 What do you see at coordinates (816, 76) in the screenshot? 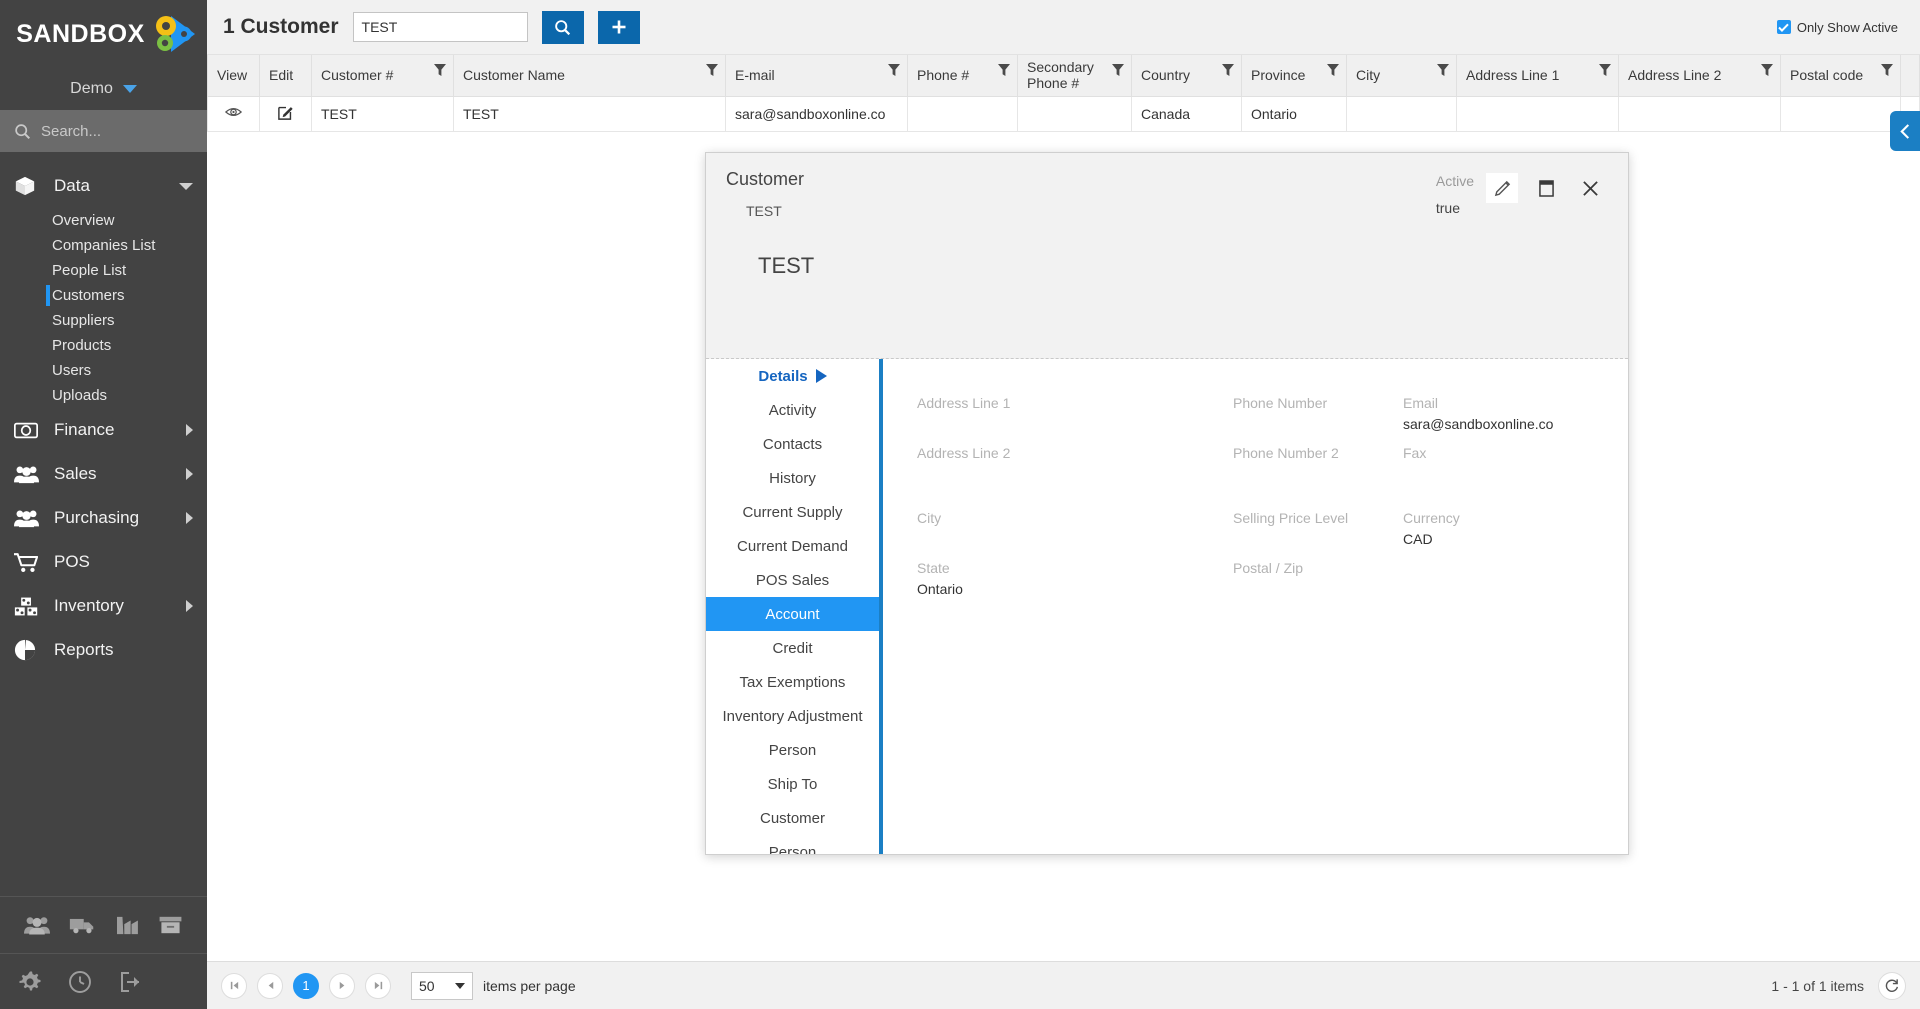
I see `column-header-email: E-mail` at bounding box center [816, 76].